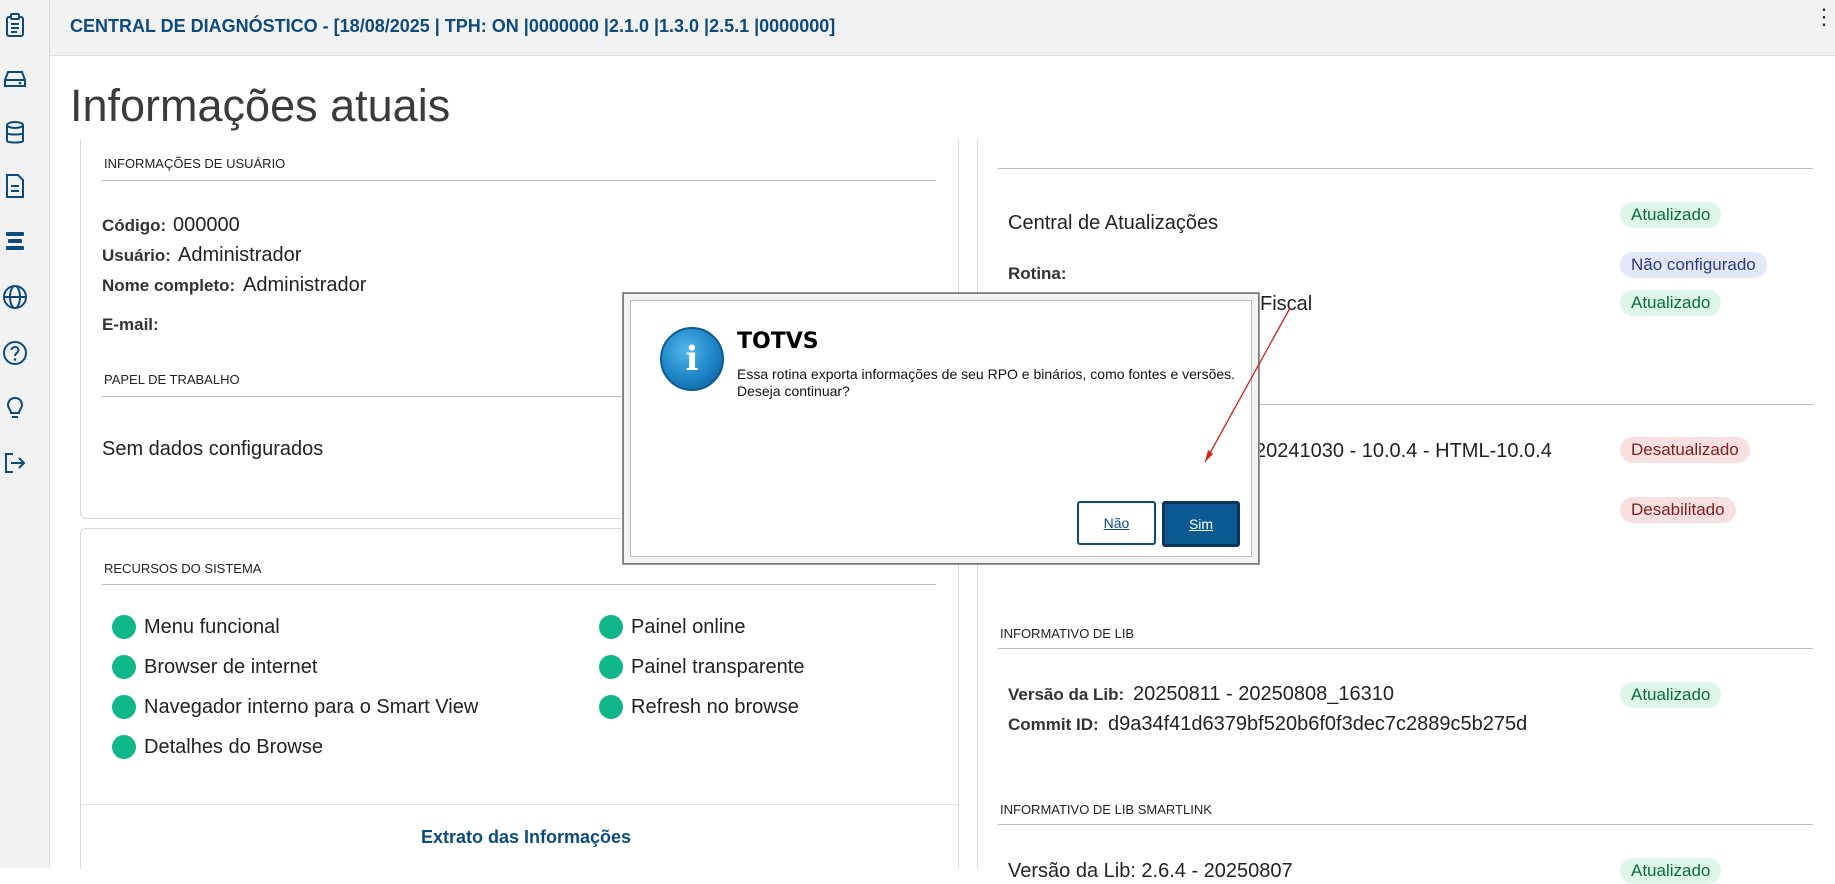 This screenshot has height=884, width=1835. Describe the element at coordinates (134, 225) in the screenshot. I see `code-label: Código:` at that location.